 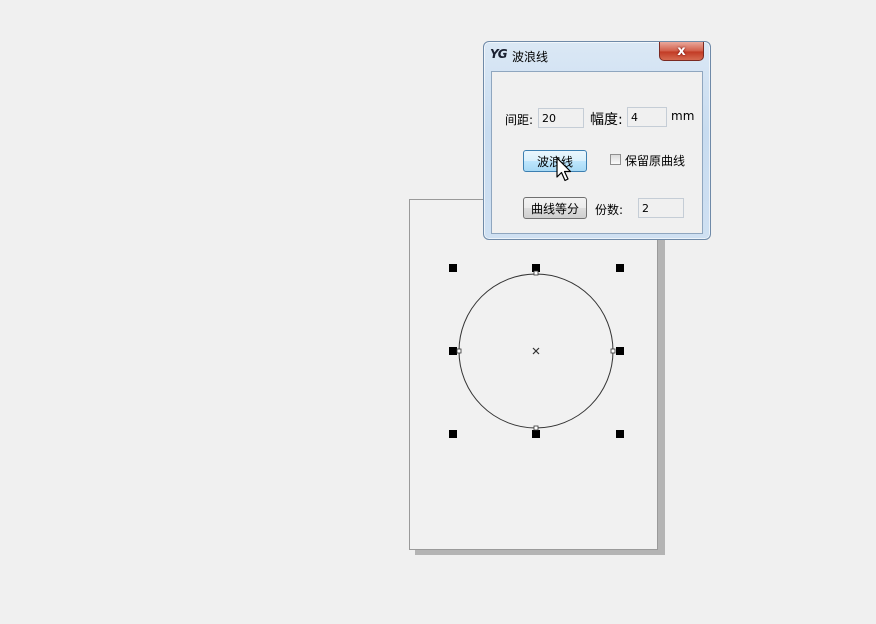 I want to click on wave-line-button: 波浪线, so click(x=555, y=161).